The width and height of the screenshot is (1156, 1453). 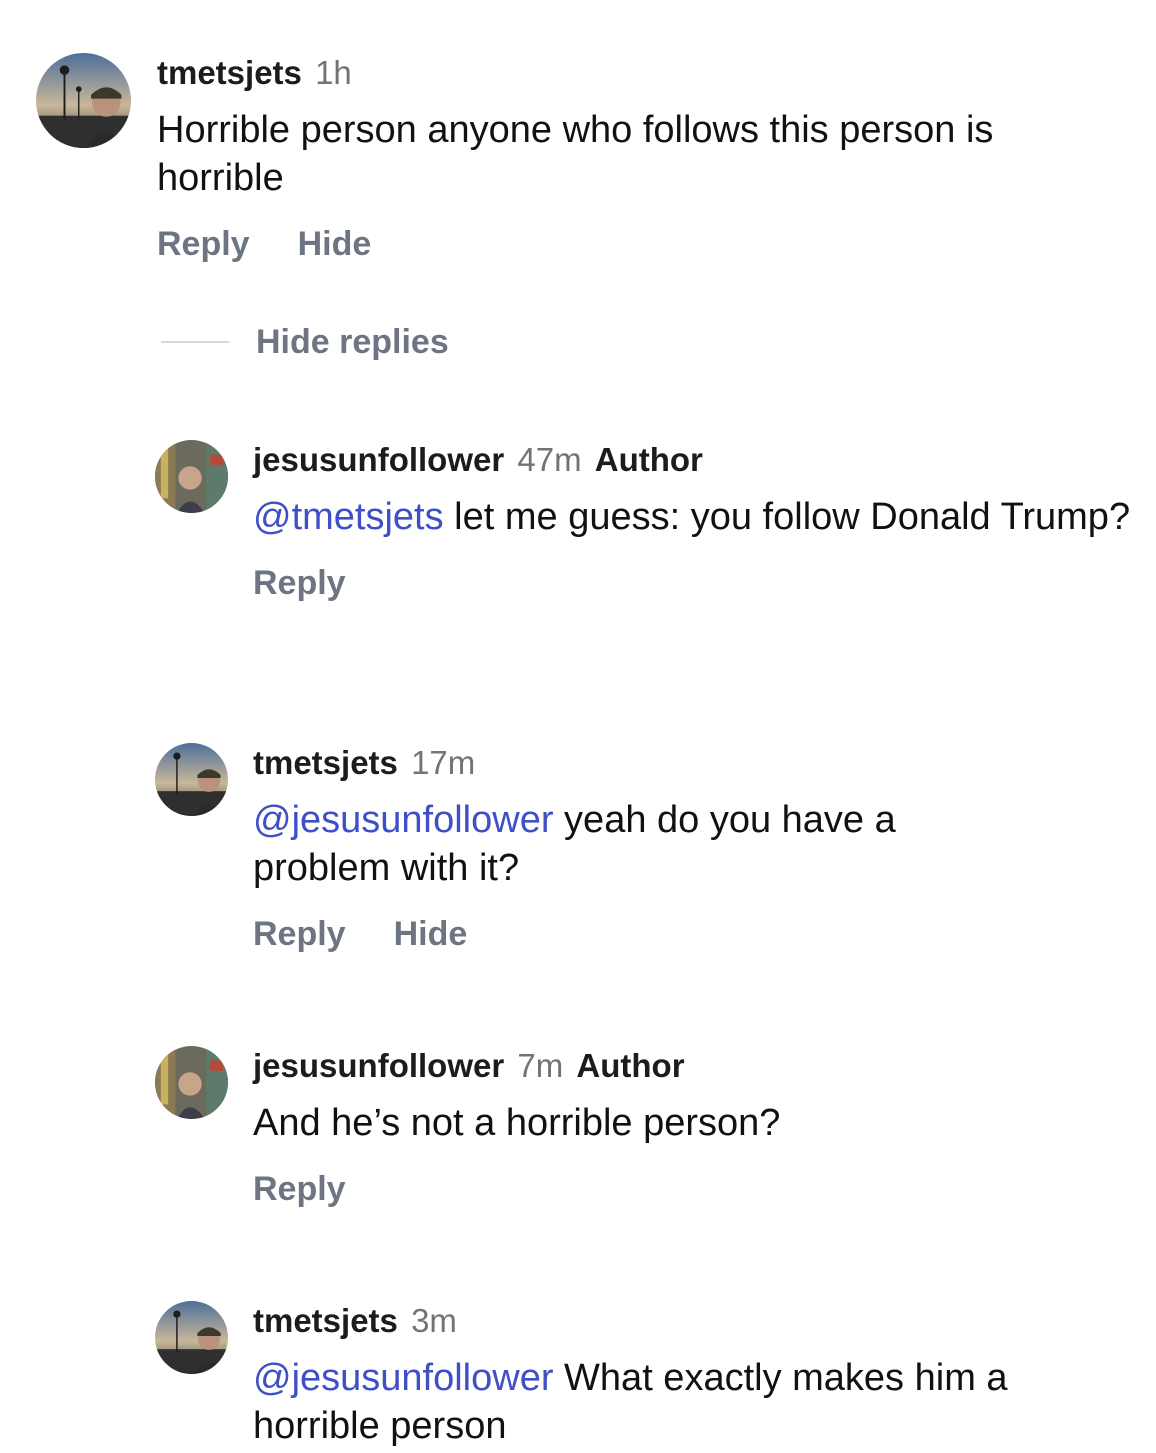 What do you see at coordinates (195, 342) in the screenshot?
I see `divider-line` at bounding box center [195, 342].